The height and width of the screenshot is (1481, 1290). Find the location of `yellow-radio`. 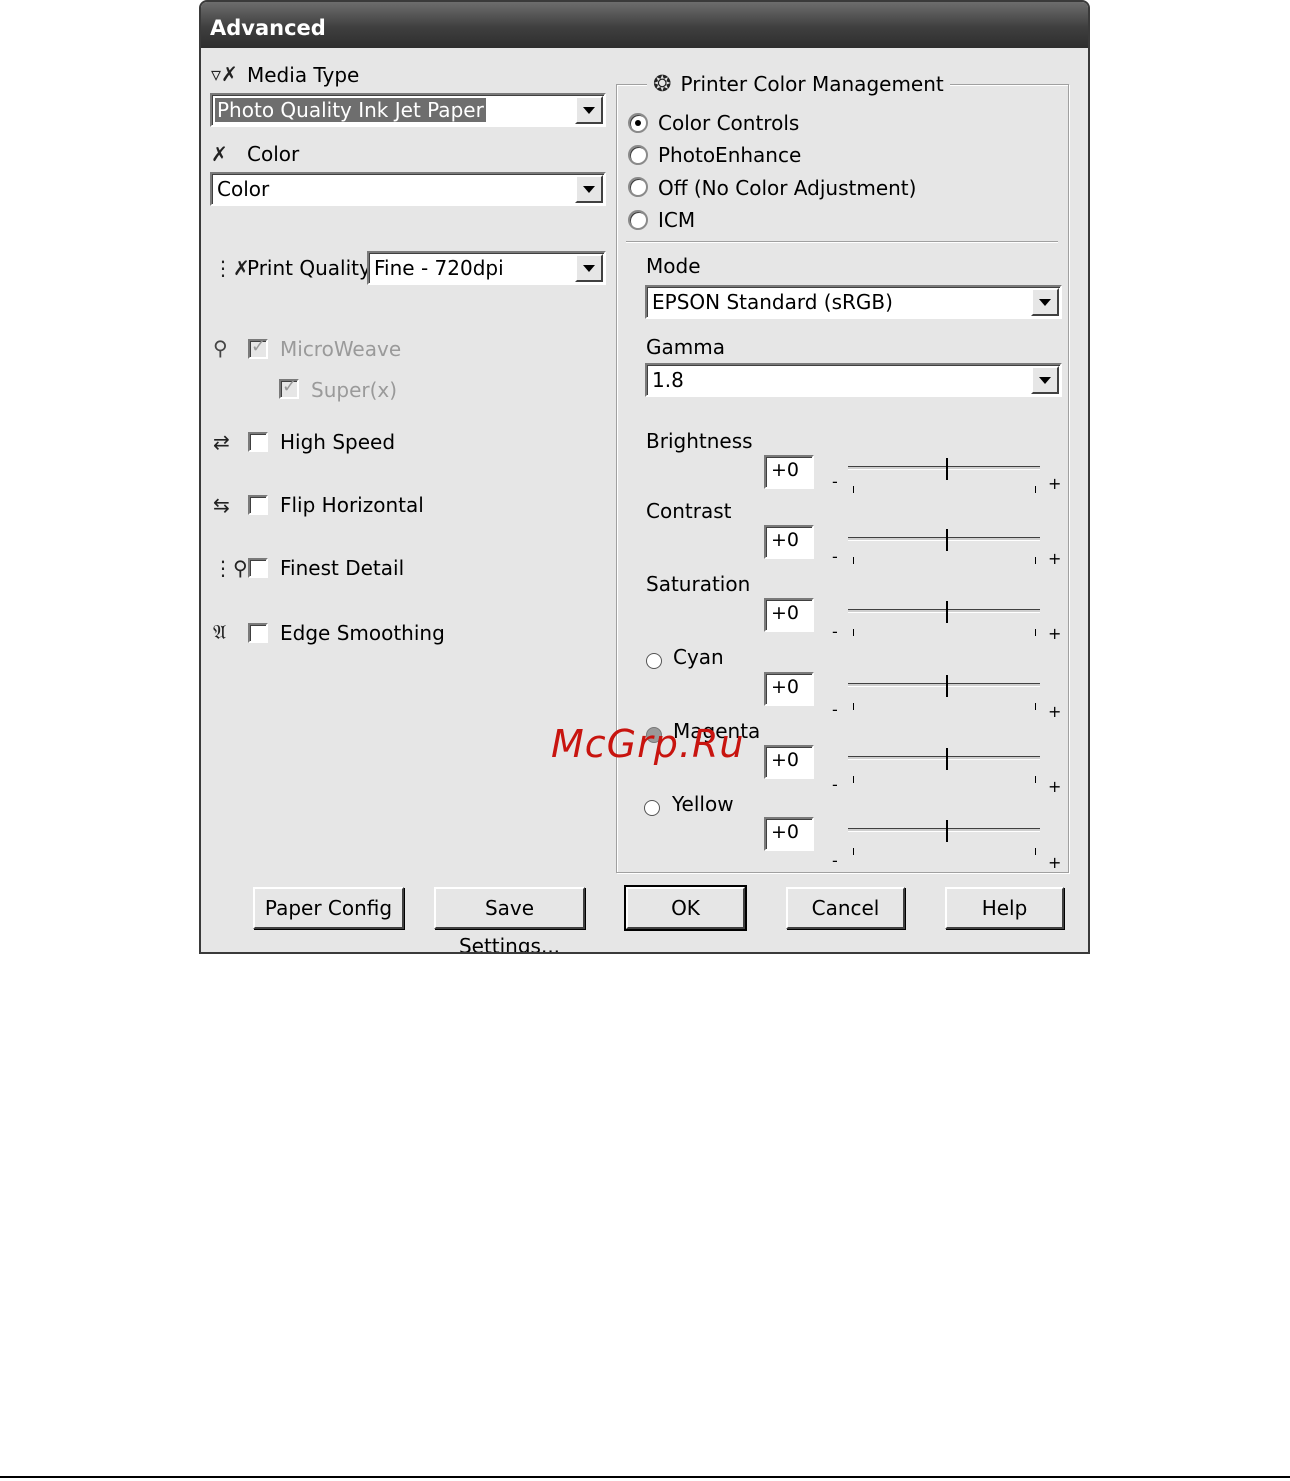

yellow-radio is located at coordinates (652, 808).